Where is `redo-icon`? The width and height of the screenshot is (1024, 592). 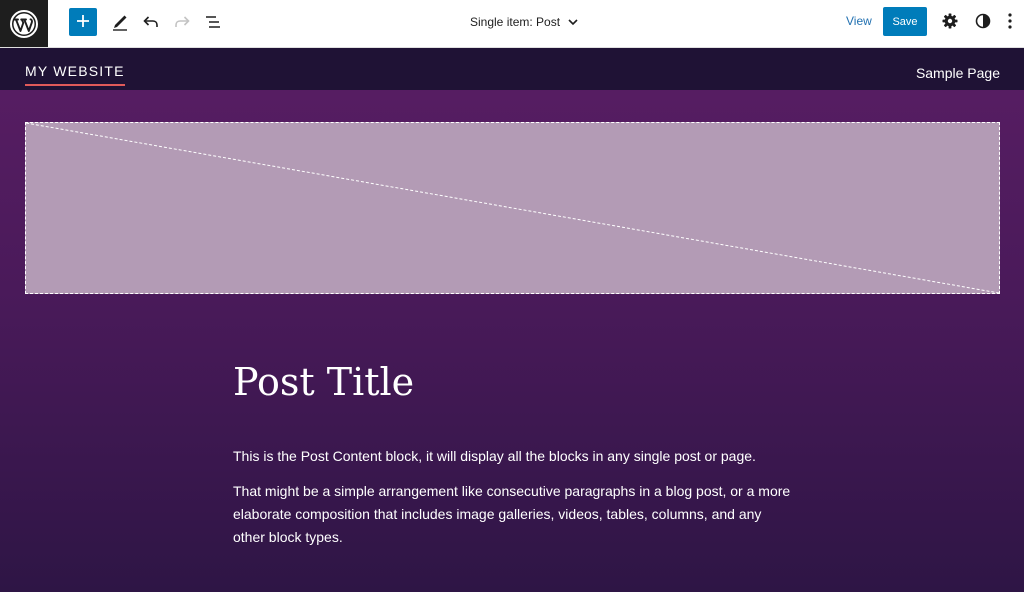 redo-icon is located at coordinates (182, 23).